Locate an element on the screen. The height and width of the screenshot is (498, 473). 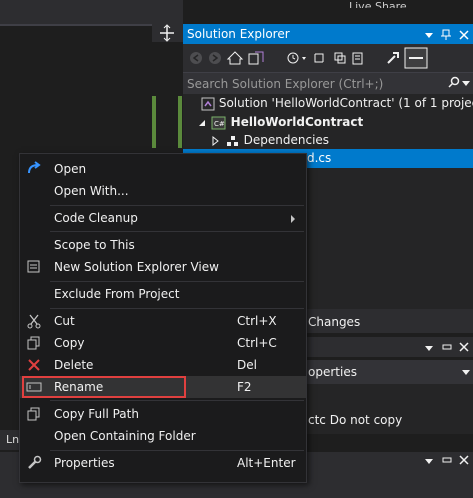
tree-row-file: d.cs is located at coordinates (319, 158).